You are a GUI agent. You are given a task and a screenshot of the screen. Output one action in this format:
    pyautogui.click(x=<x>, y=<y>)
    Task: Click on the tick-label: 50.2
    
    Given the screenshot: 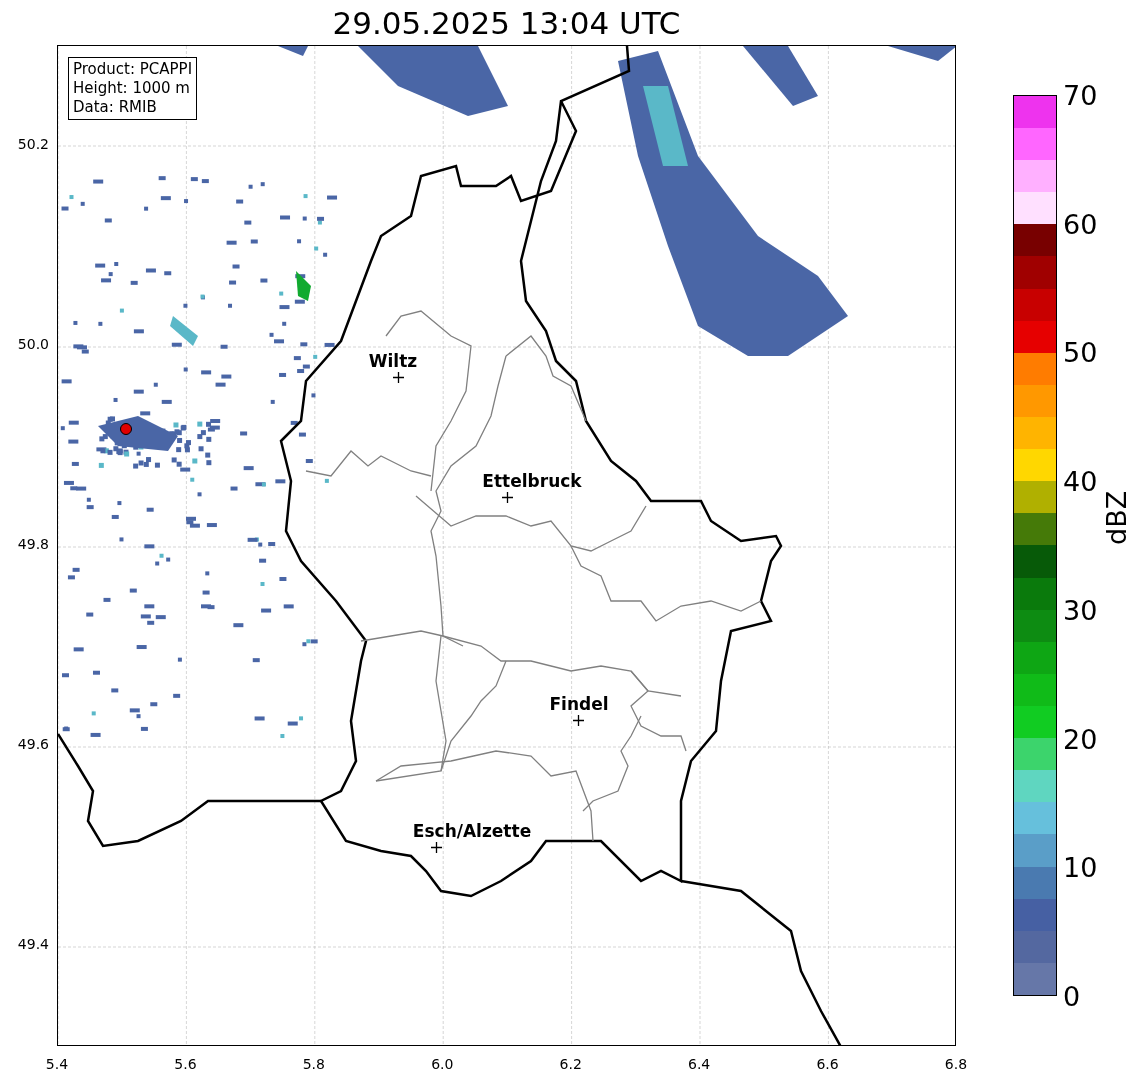 What is the action you would take?
    pyautogui.click(x=33, y=144)
    